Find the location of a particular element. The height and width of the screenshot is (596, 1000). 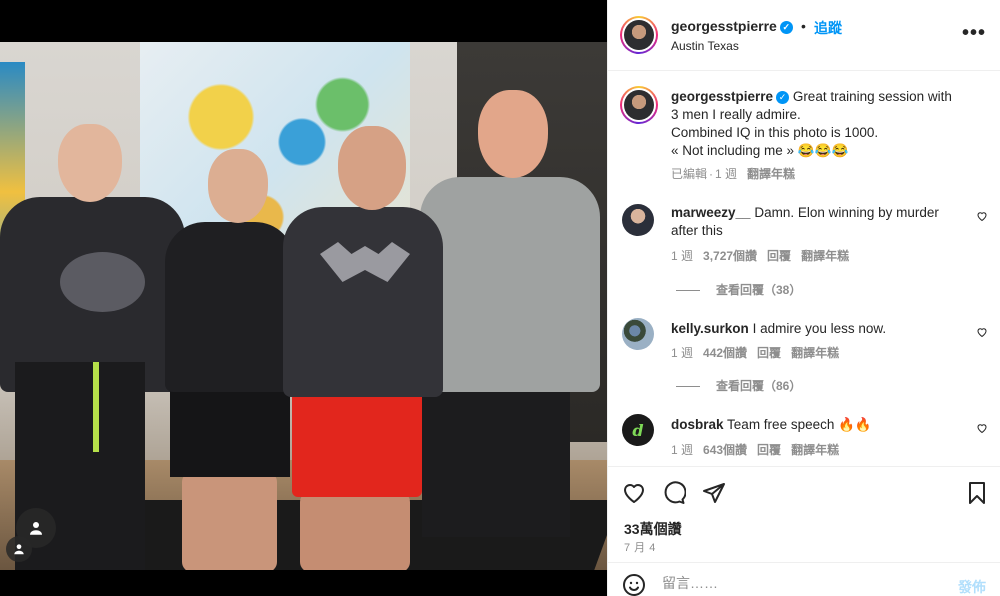

like-count: 33萬個讚 is located at coordinates (653, 529).